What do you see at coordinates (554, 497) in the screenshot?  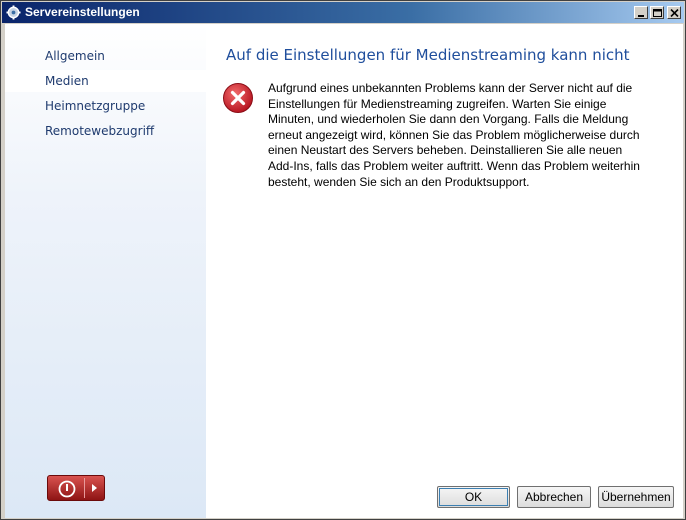 I see `cancel-button: Abbrechen` at bounding box center [554, 497].